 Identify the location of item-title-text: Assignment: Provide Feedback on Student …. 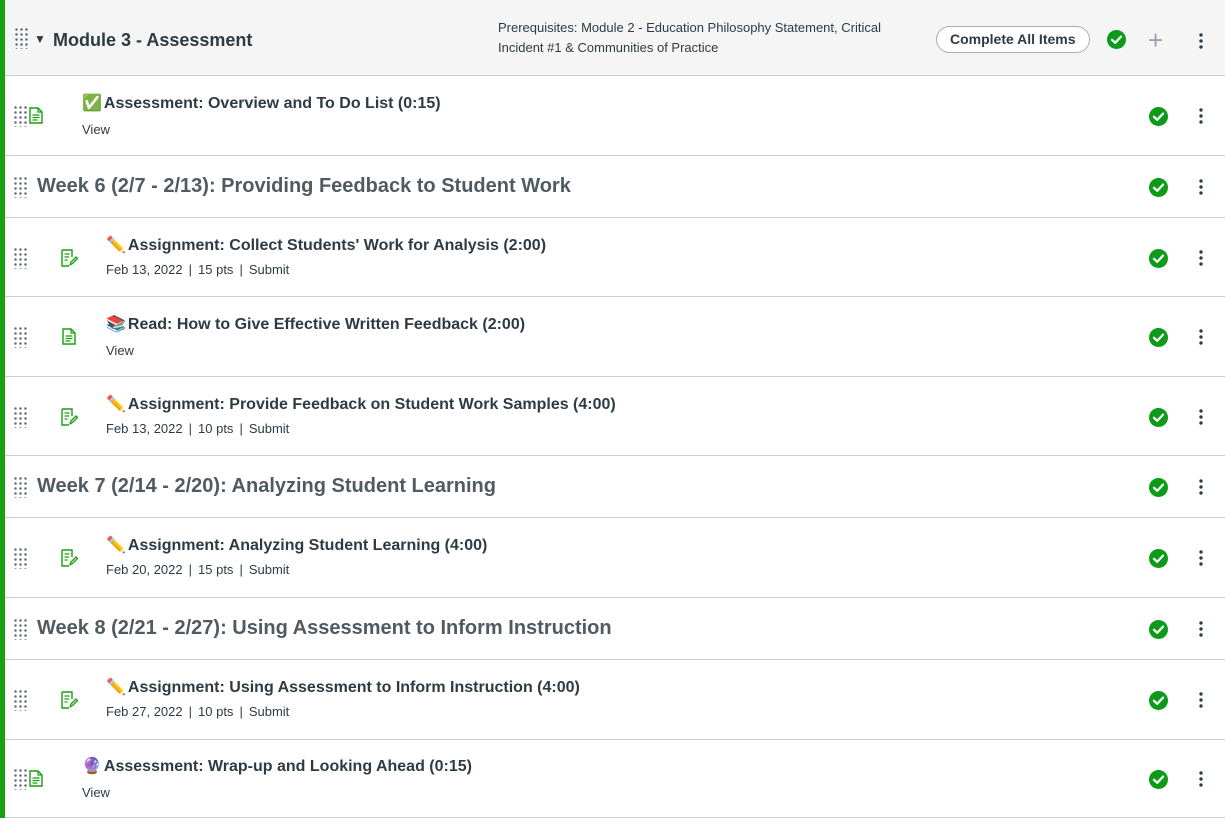
(371, 404).